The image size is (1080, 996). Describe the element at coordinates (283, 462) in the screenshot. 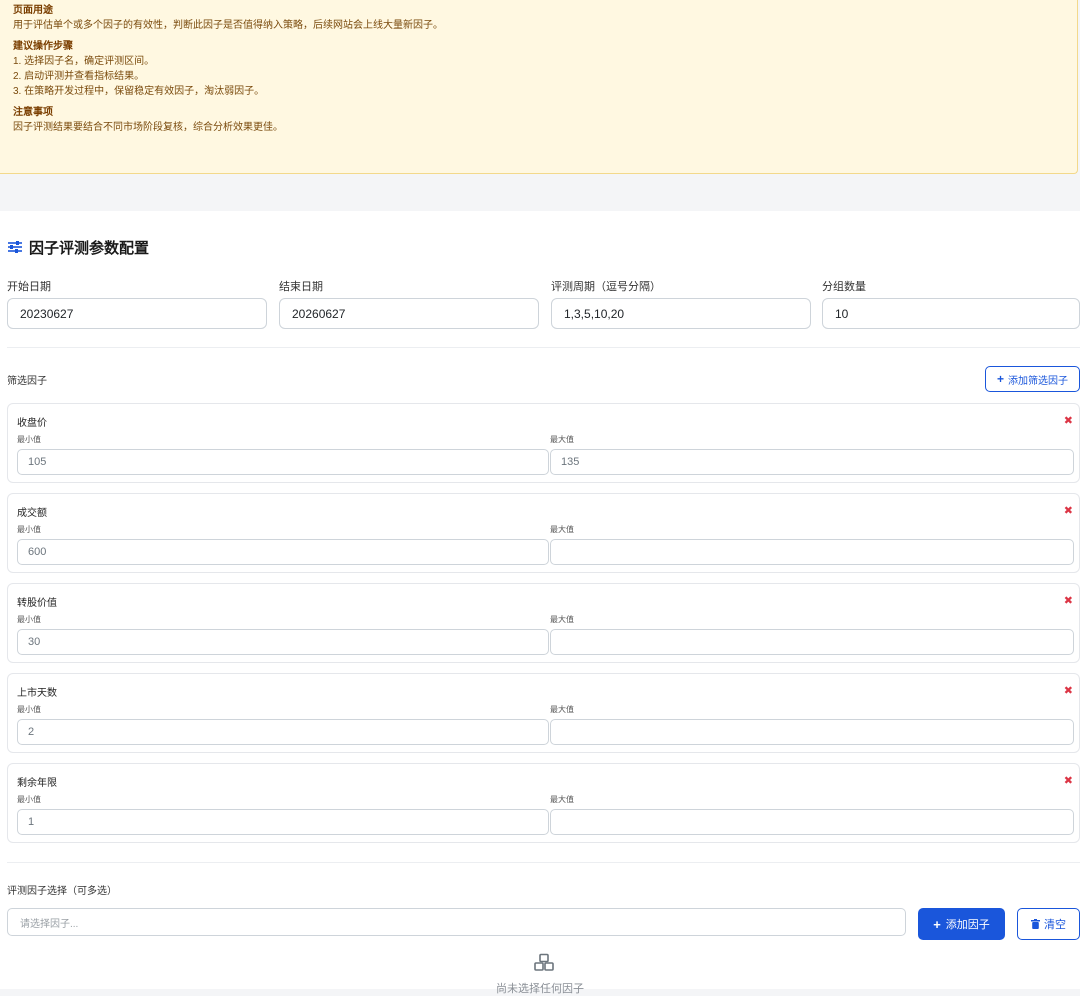

I see `min-input: 105` at that location.